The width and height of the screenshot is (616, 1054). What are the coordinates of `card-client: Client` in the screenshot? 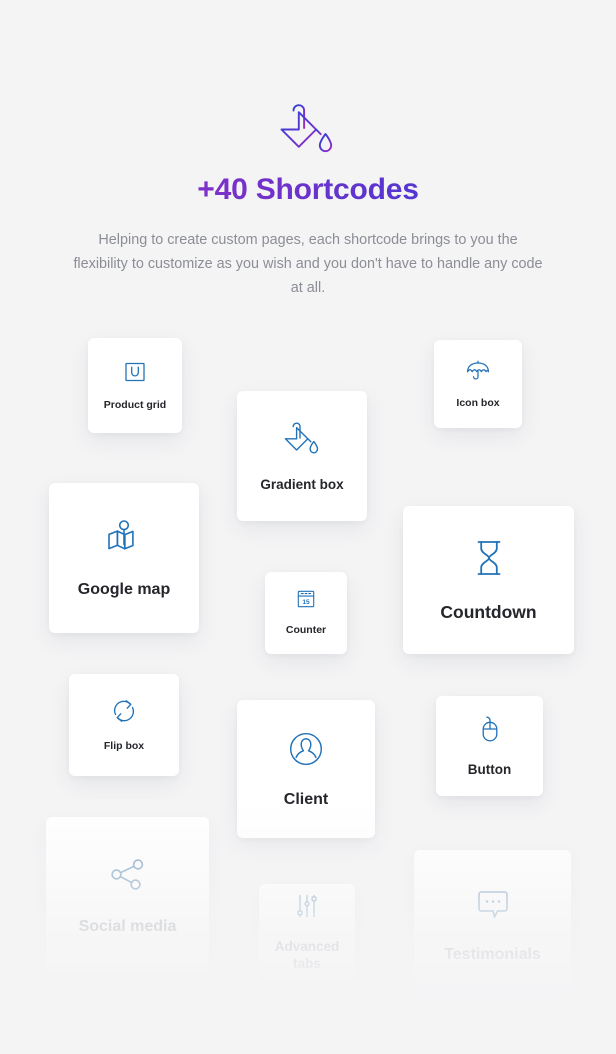 It's located at (306, 769).